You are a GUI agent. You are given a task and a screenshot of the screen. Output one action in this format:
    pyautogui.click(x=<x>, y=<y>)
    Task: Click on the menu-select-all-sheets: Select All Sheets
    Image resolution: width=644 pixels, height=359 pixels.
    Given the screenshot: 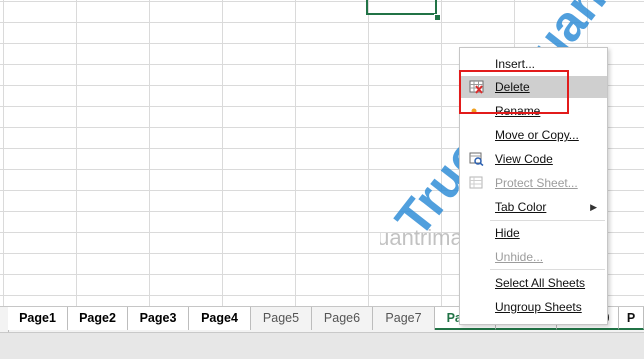 What is the action you would take?
    pyautogui.click(x=533, y=283)
    